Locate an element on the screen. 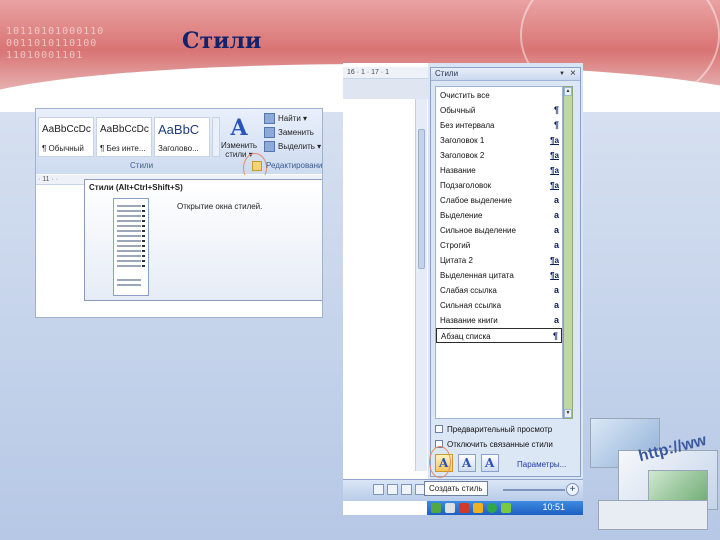 This screenshot has width=720, height=540. style-inspector-button: A is located at coordinates (467, 463).